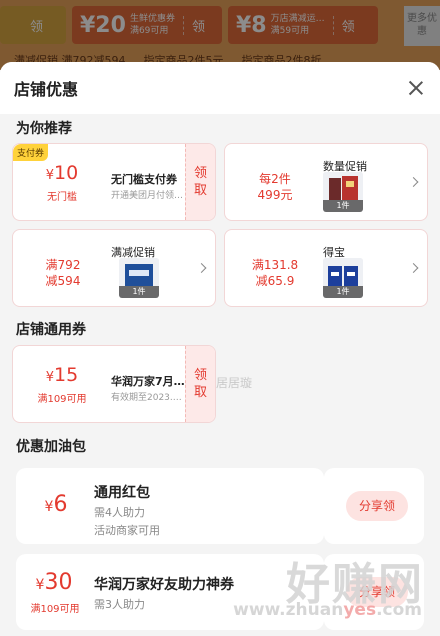  I want to click on close-icon, so click(416, 88).